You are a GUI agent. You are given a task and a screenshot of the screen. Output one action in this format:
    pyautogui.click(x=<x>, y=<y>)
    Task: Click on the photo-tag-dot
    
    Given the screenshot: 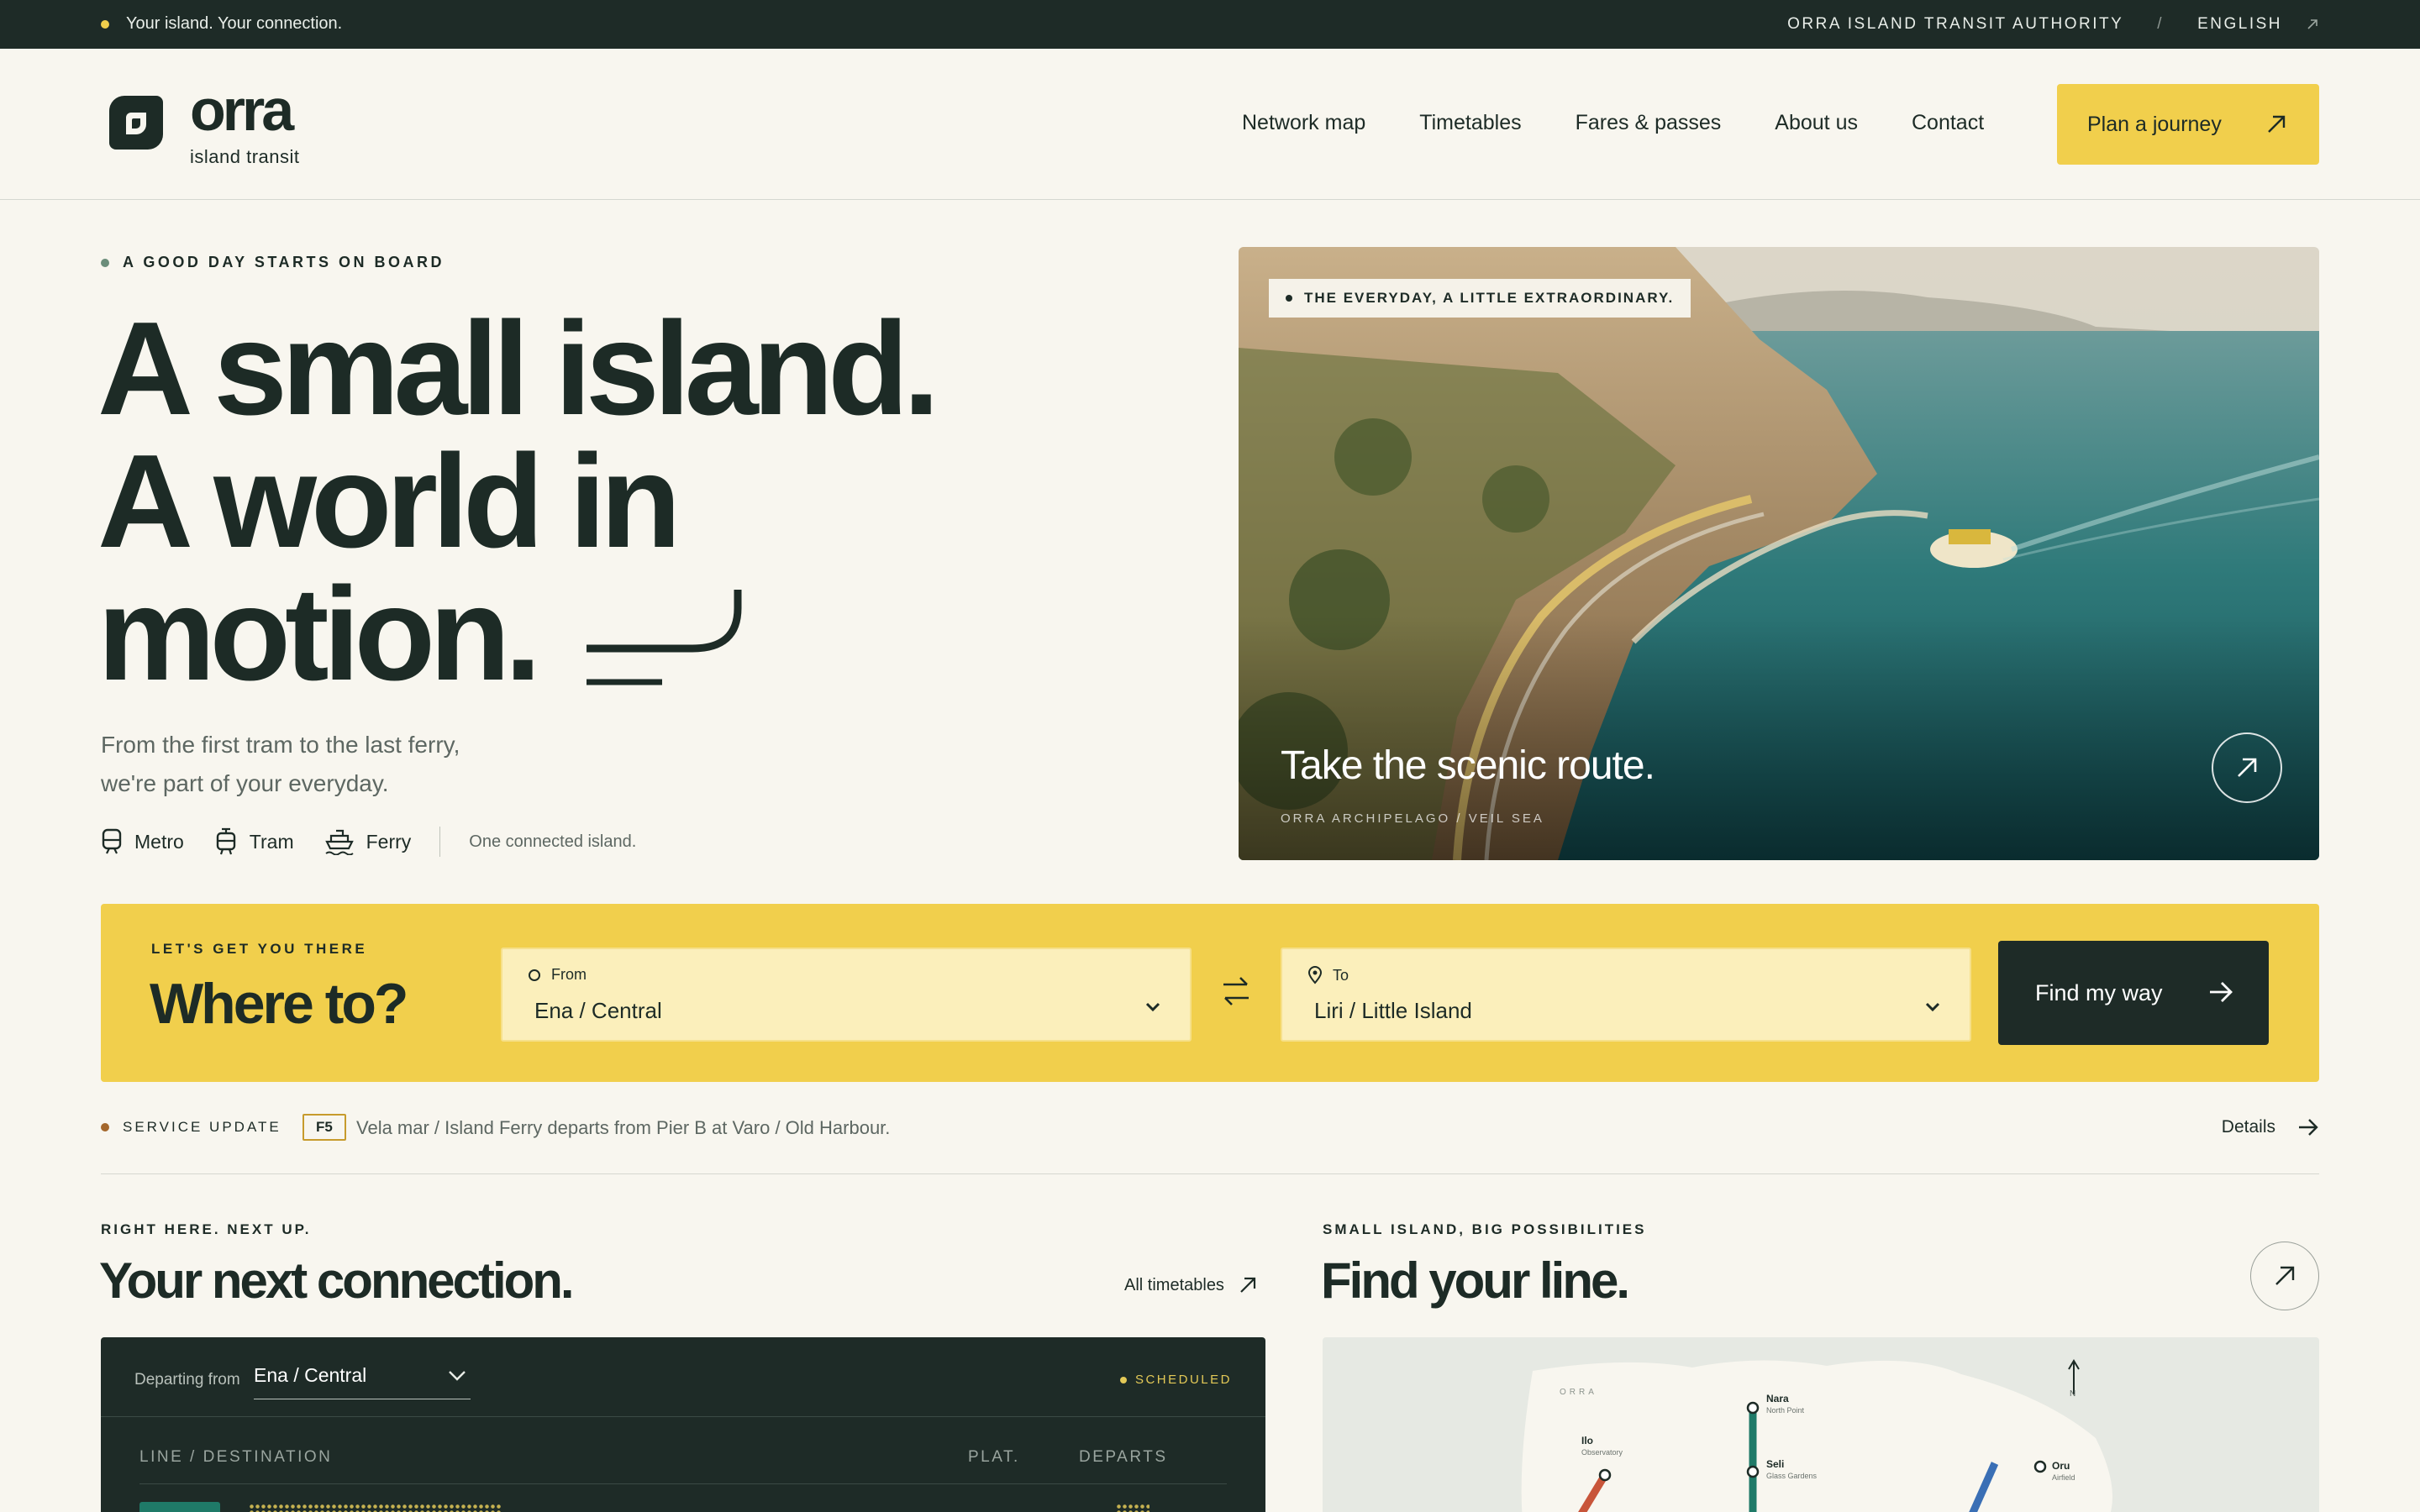 What is the action you would take?
    pyautogui.click(x=1289, y=298)
    